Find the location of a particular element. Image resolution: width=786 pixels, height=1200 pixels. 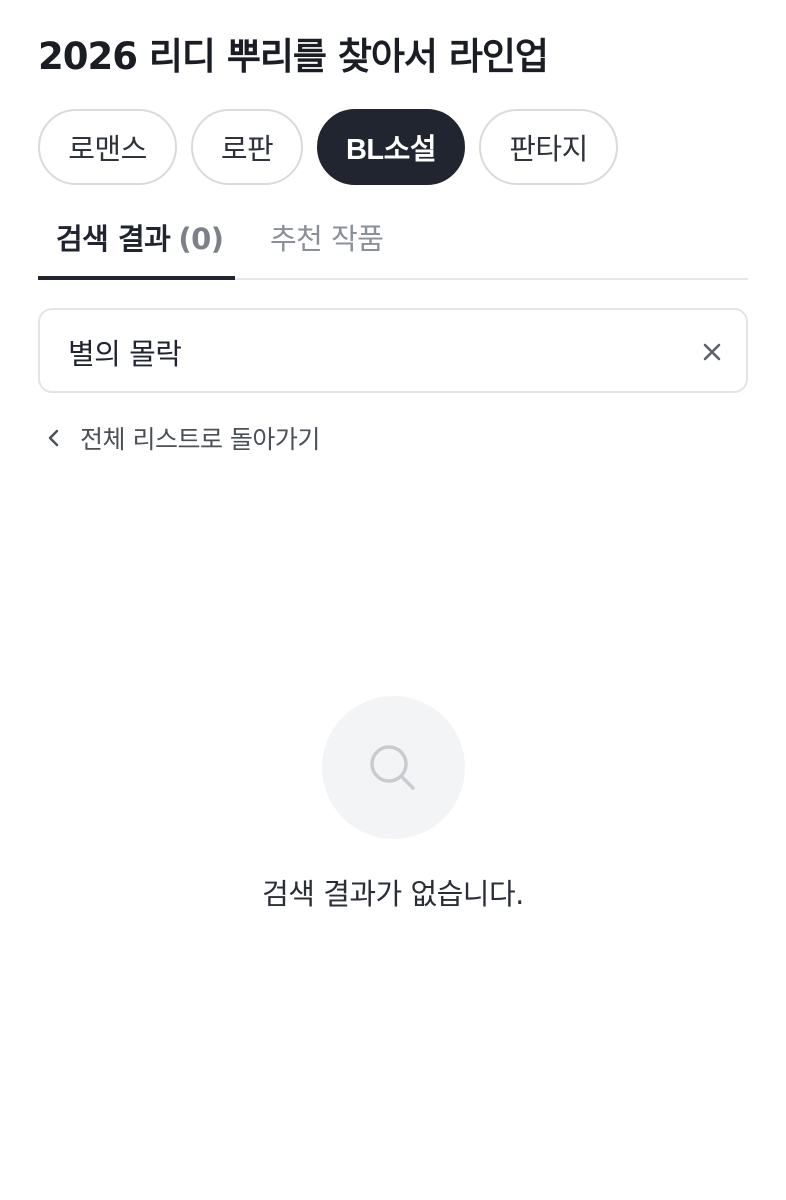

empty-state-icon-circle is located at coordinates (393, 767).